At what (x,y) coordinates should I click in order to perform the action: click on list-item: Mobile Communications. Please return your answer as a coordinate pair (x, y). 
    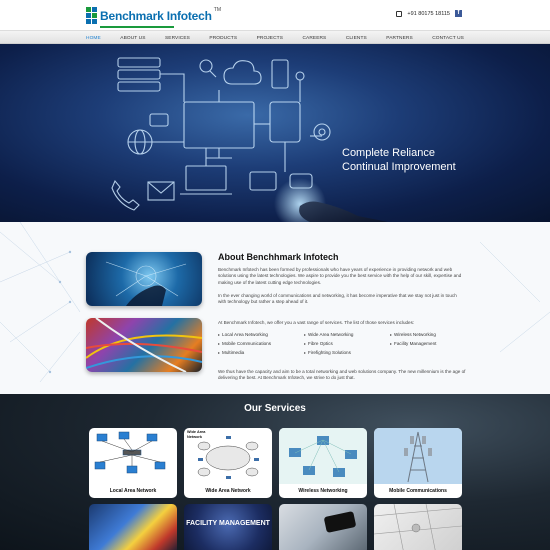
    Looking at the image, I should click on (261, 343).